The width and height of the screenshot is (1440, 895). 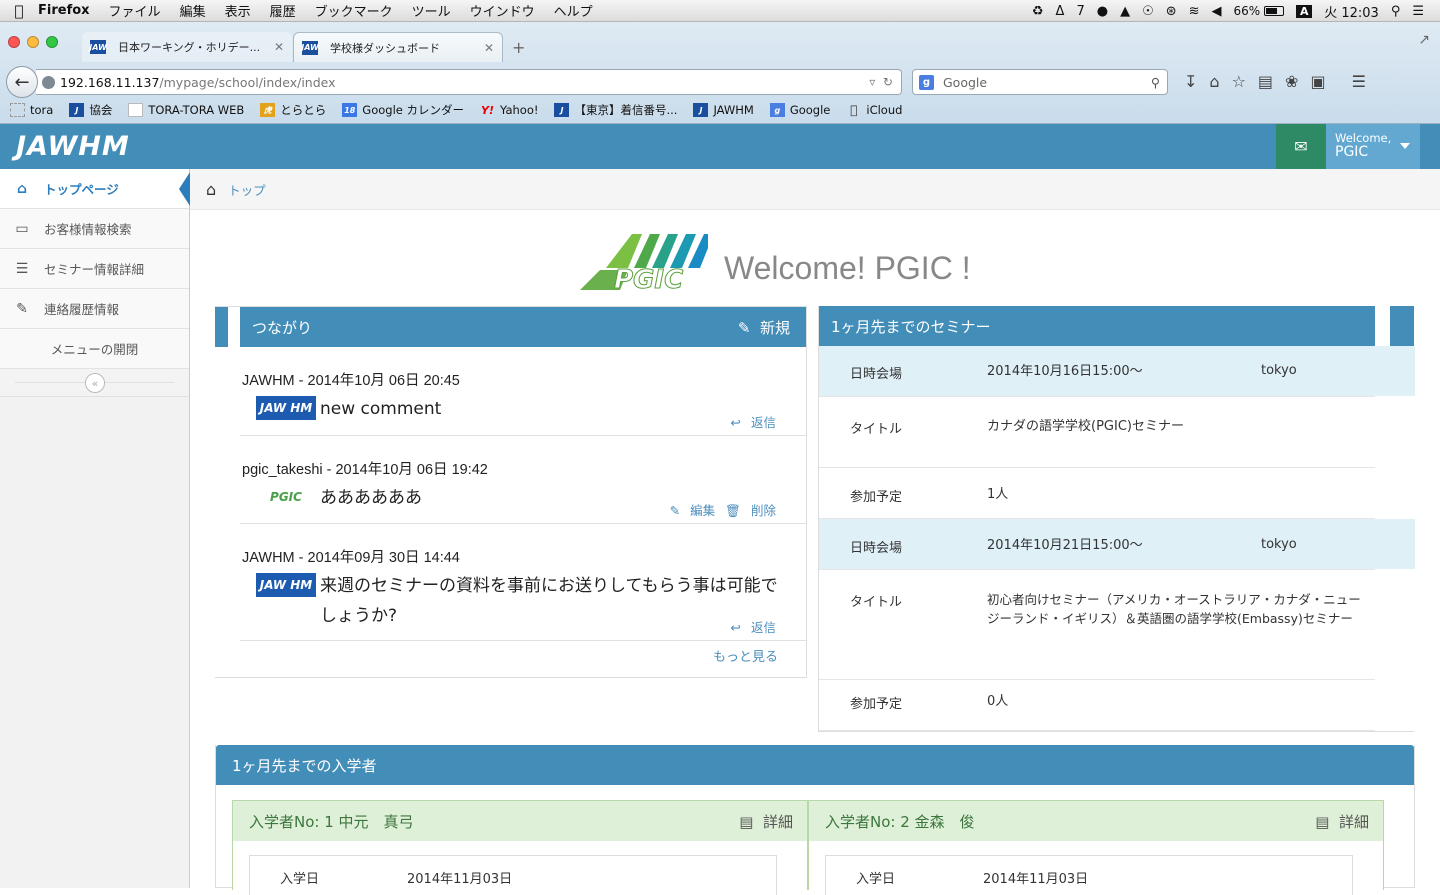 I want to click on wifi-icon: ≋, so click(x=1194, y=11).